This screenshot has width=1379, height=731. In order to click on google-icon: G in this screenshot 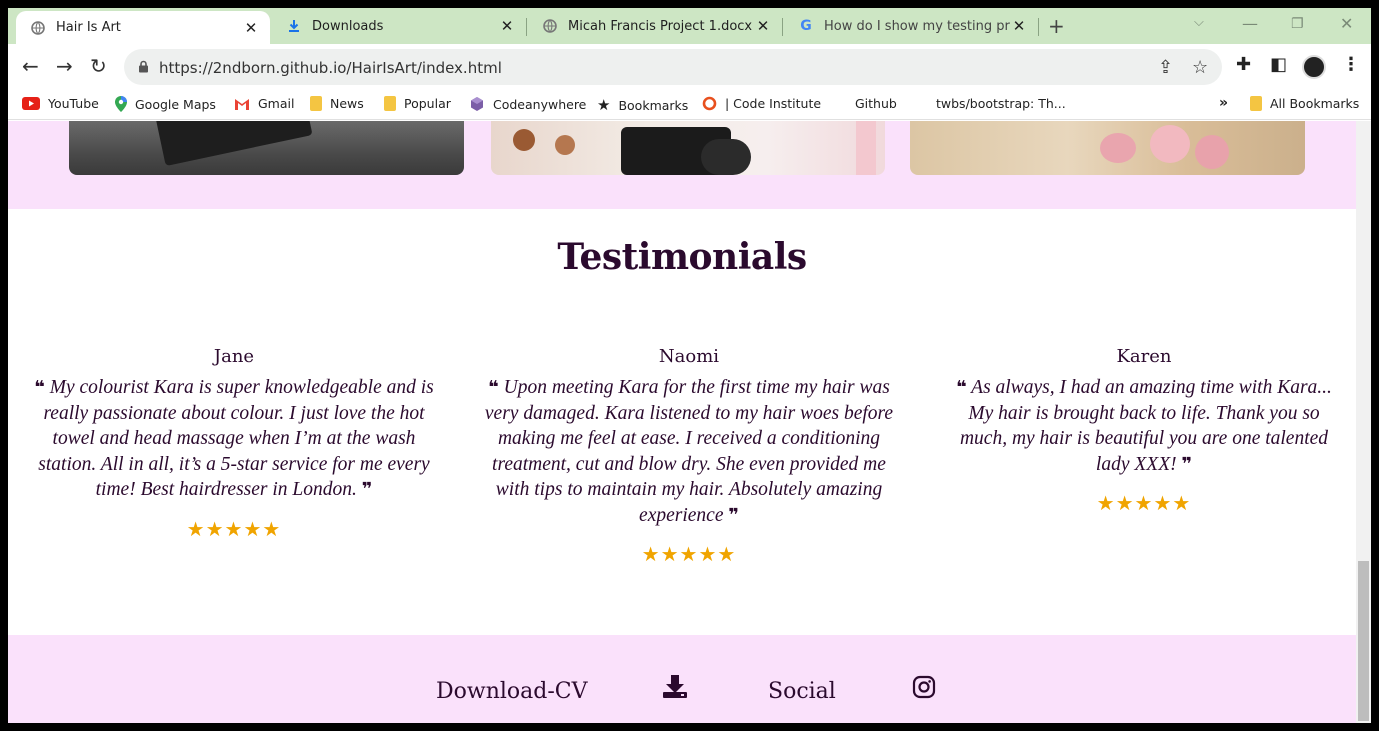, I will do `click(806, 26)`.